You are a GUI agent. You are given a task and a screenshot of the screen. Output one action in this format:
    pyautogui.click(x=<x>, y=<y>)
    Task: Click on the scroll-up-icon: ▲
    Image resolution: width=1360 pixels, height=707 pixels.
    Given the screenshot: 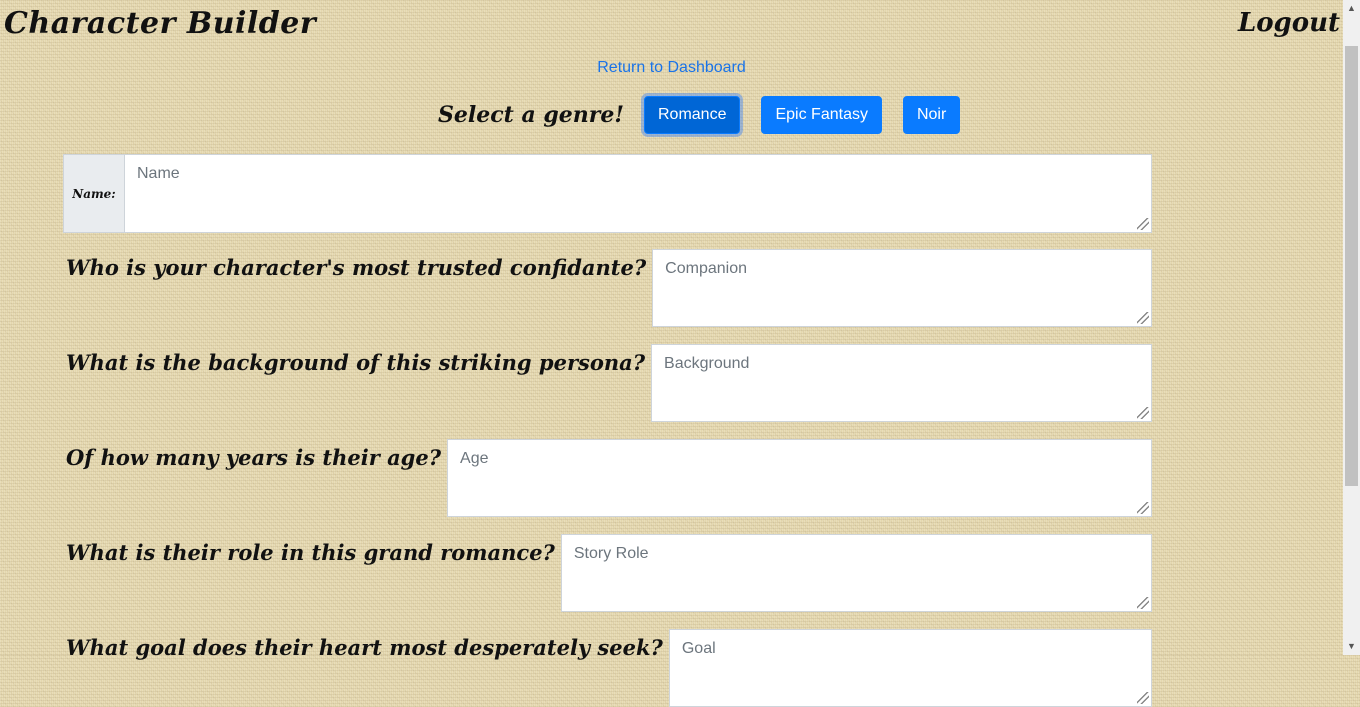 What is the action you would take?
    pyautogui.click(x=1351, y=8)
    